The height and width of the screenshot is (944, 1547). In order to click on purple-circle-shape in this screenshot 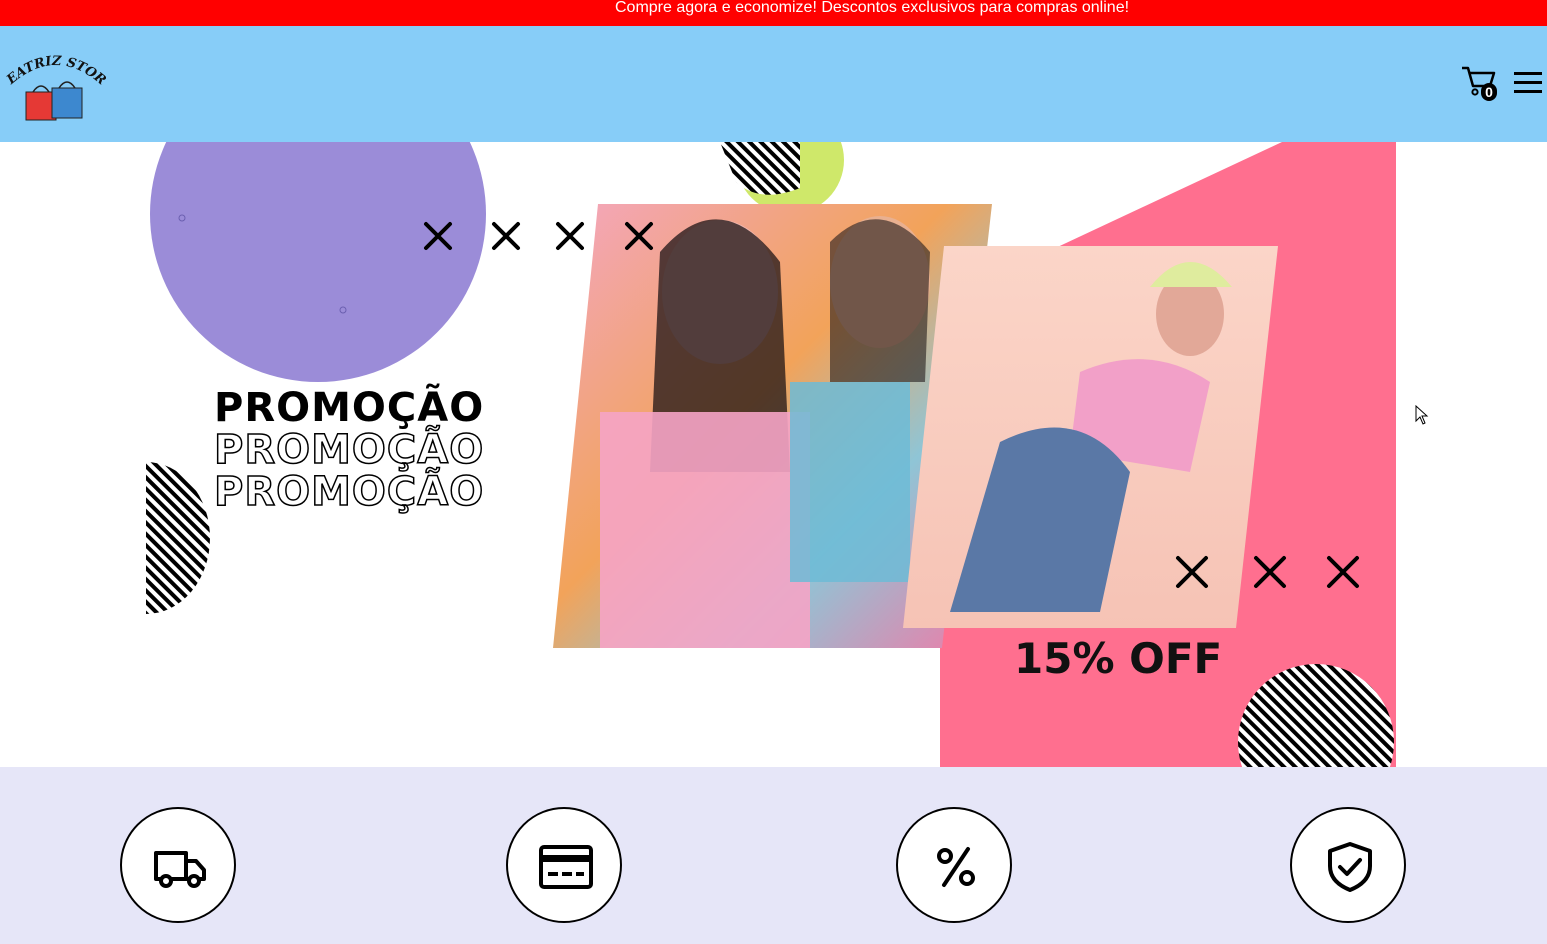, I will do `click(318, 262)`.